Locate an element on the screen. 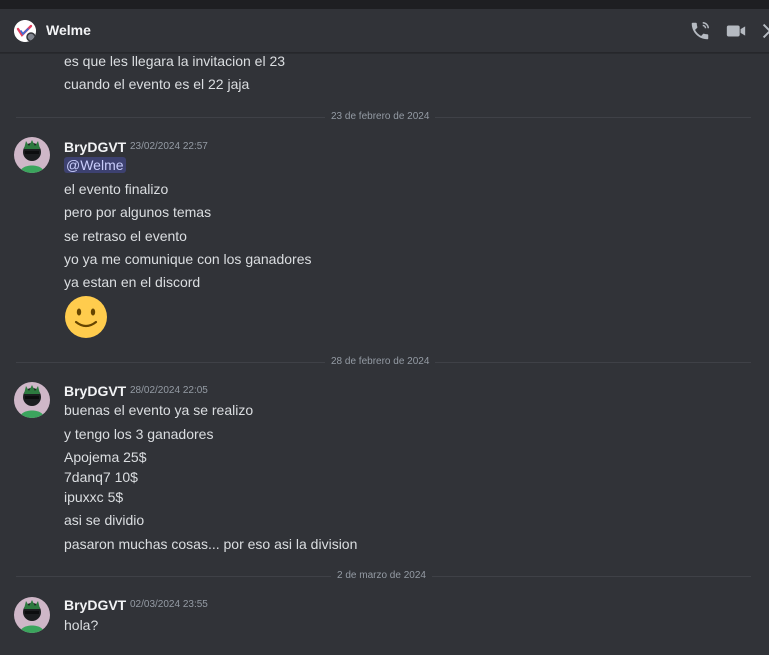  date-divider-label: 28 de febrero de 2024 is located at coordinates (380, 361).